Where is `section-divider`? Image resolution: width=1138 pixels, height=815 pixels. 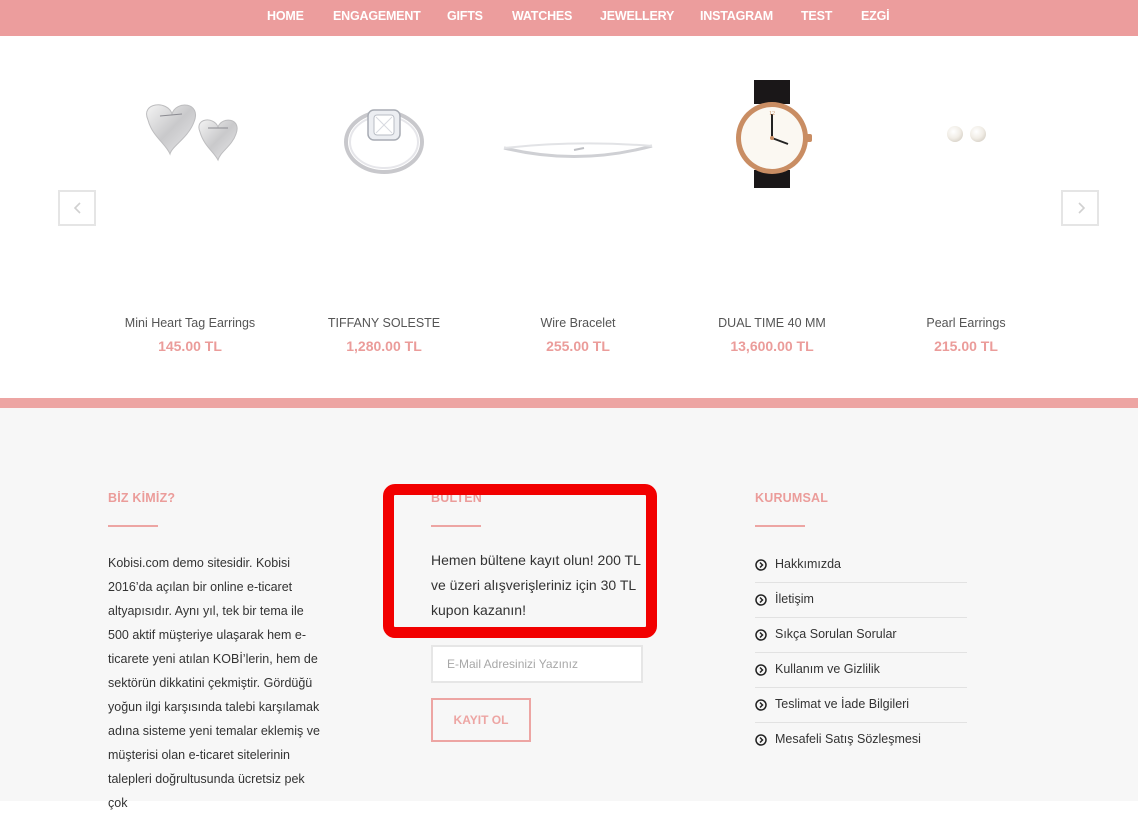 section-divider is located at coordinates (569, 403).